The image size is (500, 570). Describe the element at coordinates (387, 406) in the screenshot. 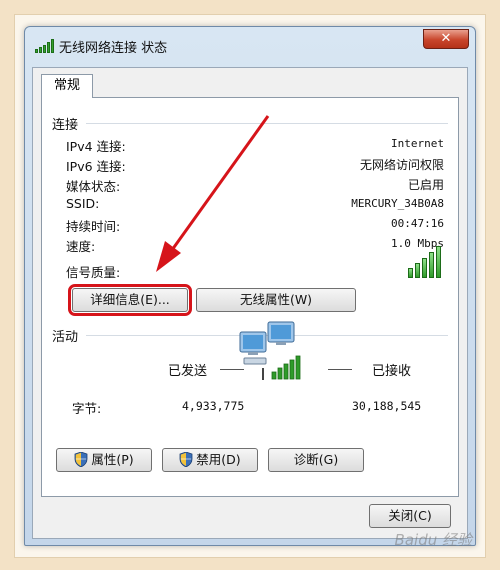

I see `bytes-received-value: 30,188,545` at that location.